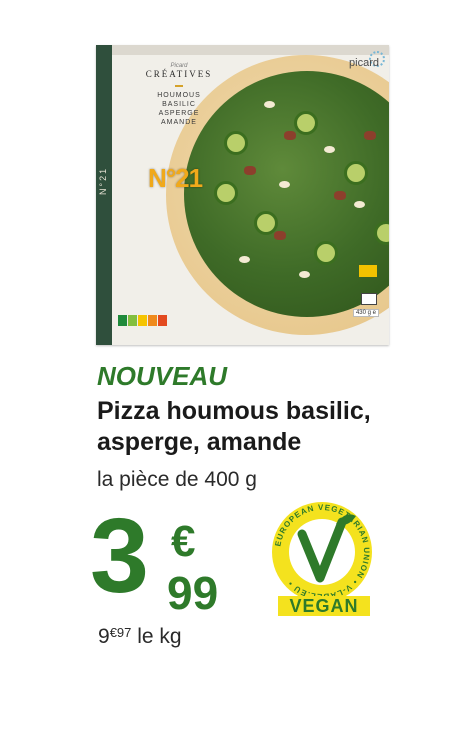 Image resolution: width=456 pixels, height=753 pixels. I want to click on box-weight-value: 430 g e, so click(365, 313).